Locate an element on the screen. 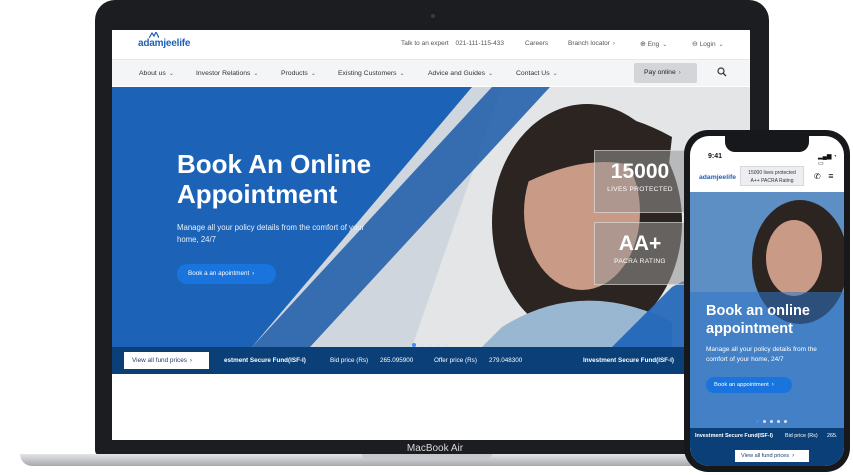 The image size is (853, 475). ticker-offer-value: 279.048300 is located at coordinates (506, 360).